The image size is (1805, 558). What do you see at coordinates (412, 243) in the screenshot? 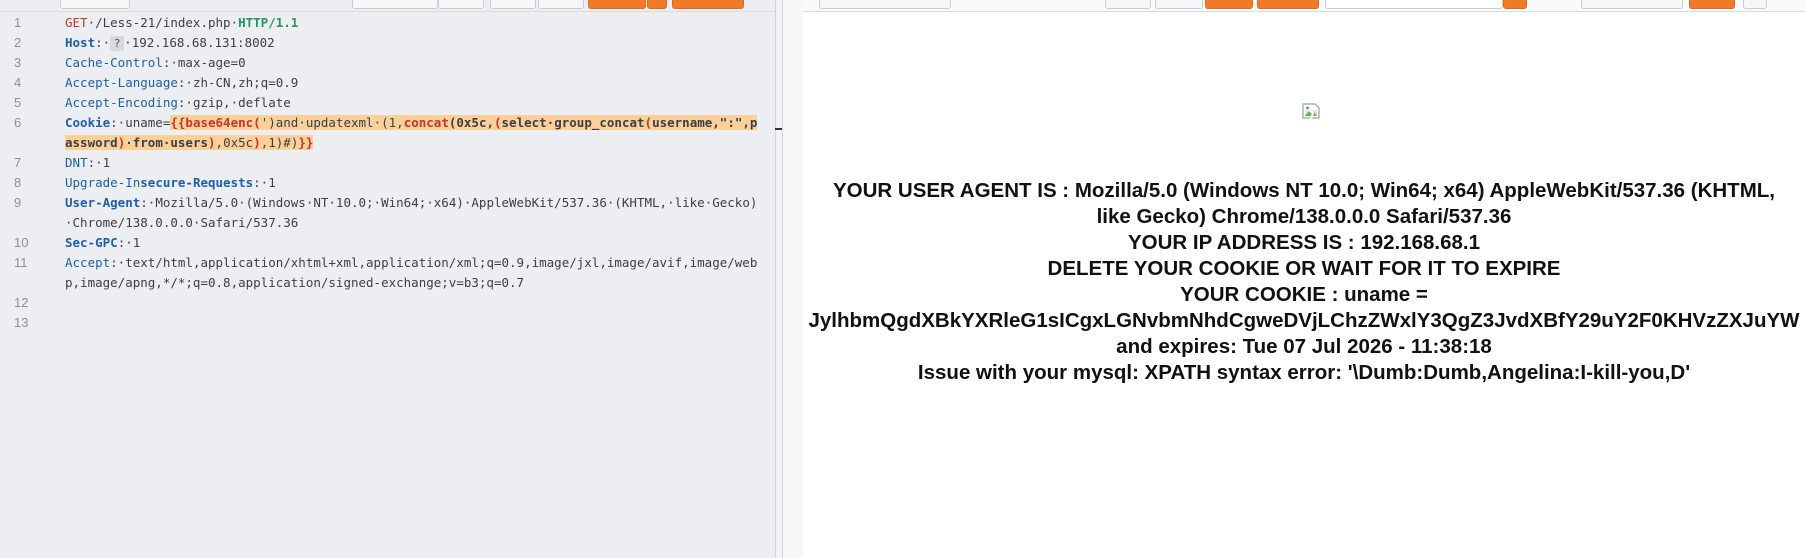
I see `line-content: Sec-GPC:·1` at bounding box center [412, 243].